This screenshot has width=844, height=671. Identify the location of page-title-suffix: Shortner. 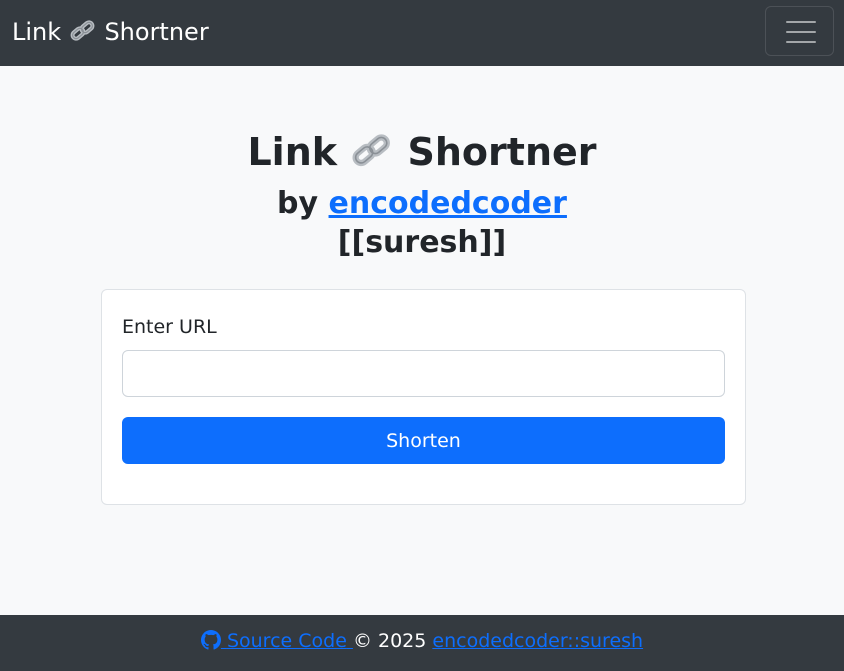
(502, 152).